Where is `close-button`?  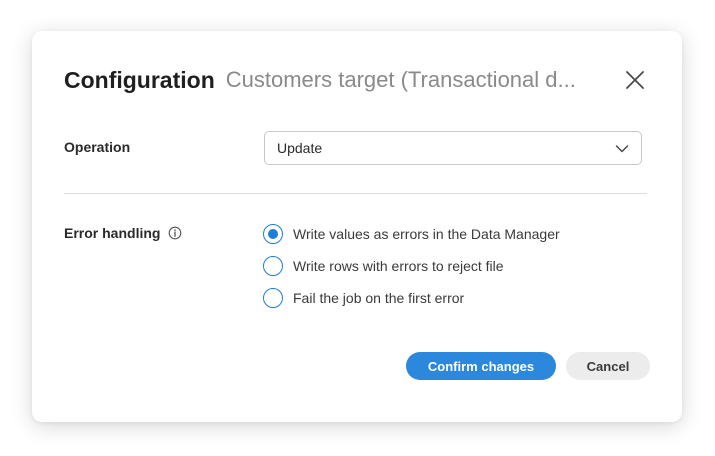 close-button is located at coordinates (635, 80).